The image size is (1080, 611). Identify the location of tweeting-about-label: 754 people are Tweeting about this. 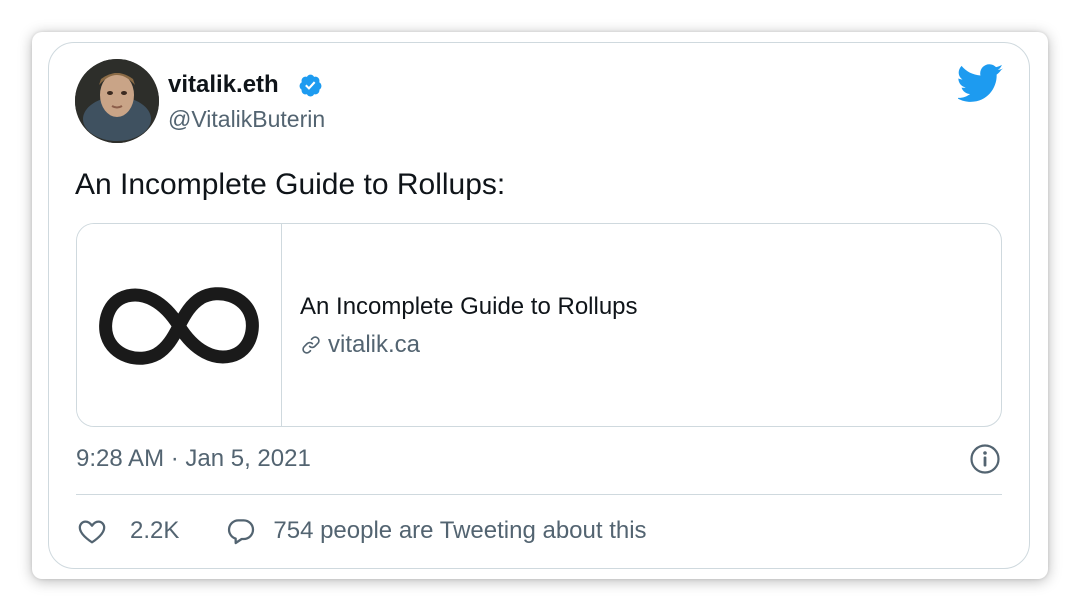
(460, 530).